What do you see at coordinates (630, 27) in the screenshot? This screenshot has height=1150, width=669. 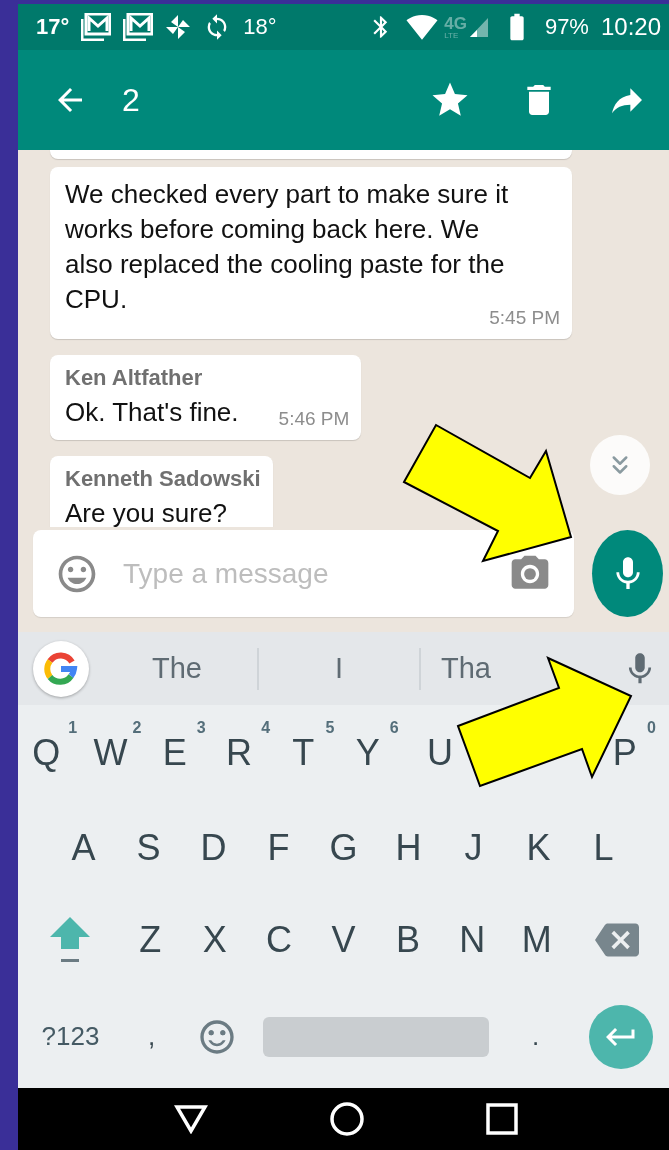 I see `clock-text: 10:20` at bounding box center [630, 27].